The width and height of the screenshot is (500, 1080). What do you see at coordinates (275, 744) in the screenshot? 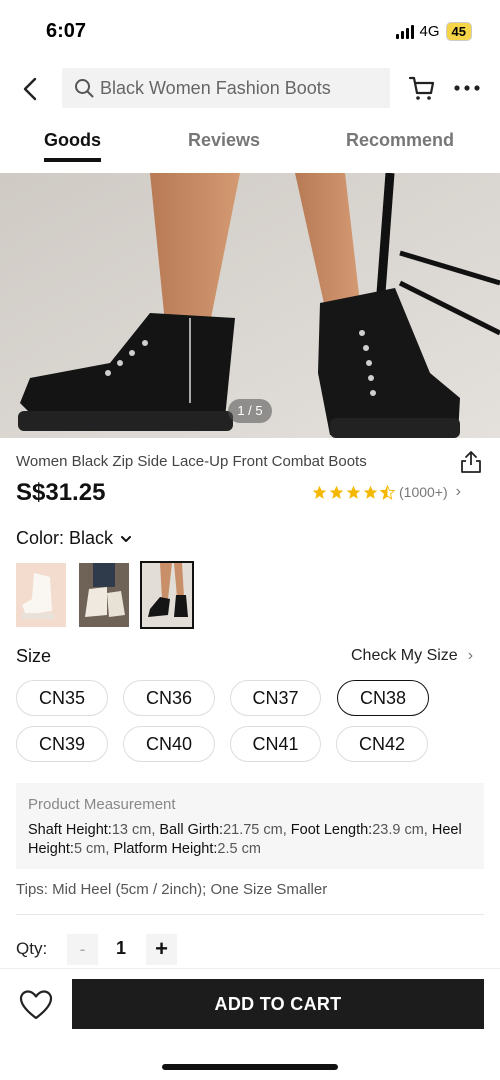
I see `size-option-cn41: CN41` at bounding box center [275, 744].